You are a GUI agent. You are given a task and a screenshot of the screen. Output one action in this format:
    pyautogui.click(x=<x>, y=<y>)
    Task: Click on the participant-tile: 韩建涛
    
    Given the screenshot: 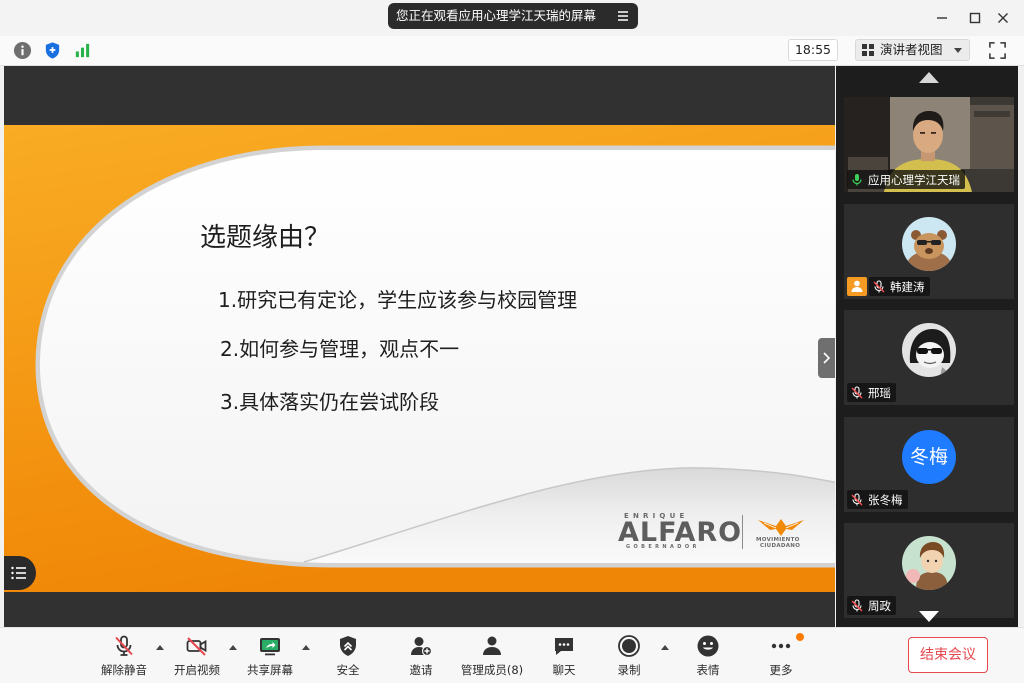 What is the action you would take?
    pyautogui.click(x=929, y=251)
    